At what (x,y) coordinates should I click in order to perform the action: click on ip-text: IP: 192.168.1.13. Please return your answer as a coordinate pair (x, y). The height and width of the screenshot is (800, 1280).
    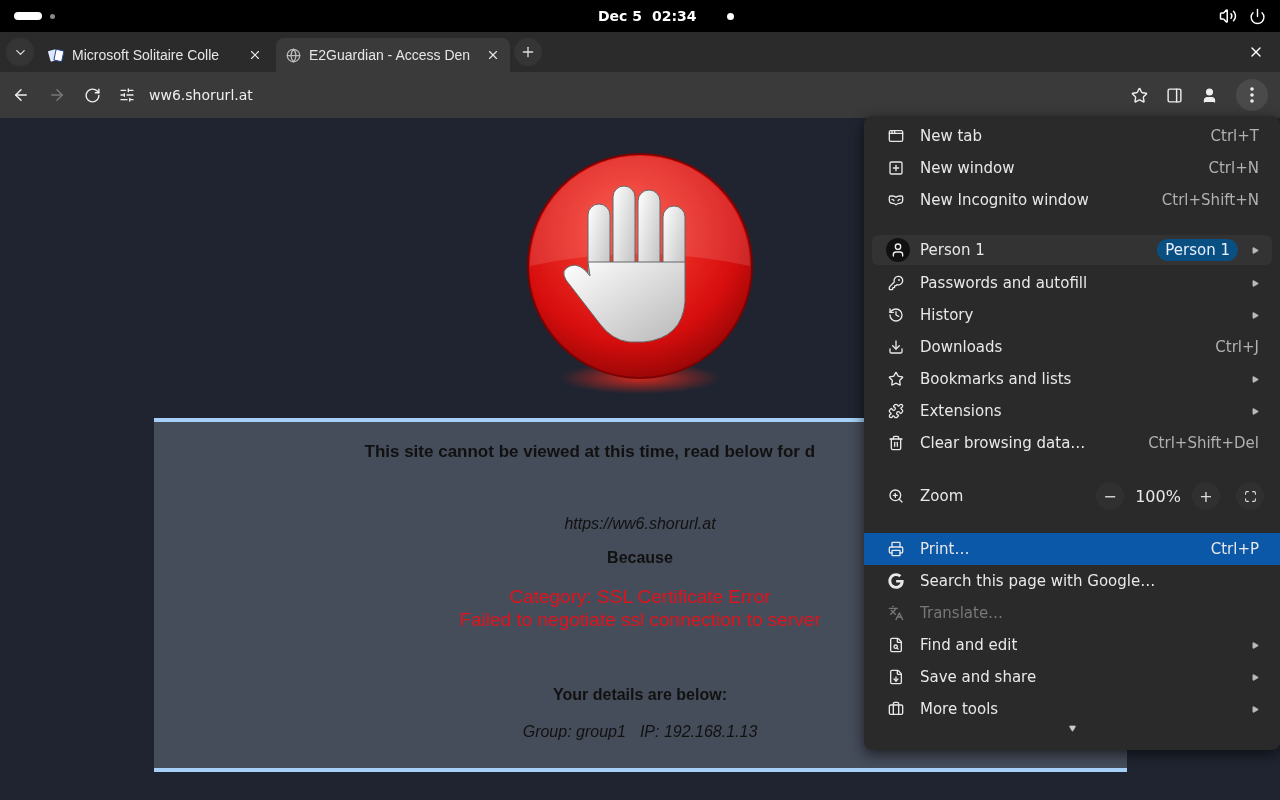
    Looking at the image, I should click on (698, 732).